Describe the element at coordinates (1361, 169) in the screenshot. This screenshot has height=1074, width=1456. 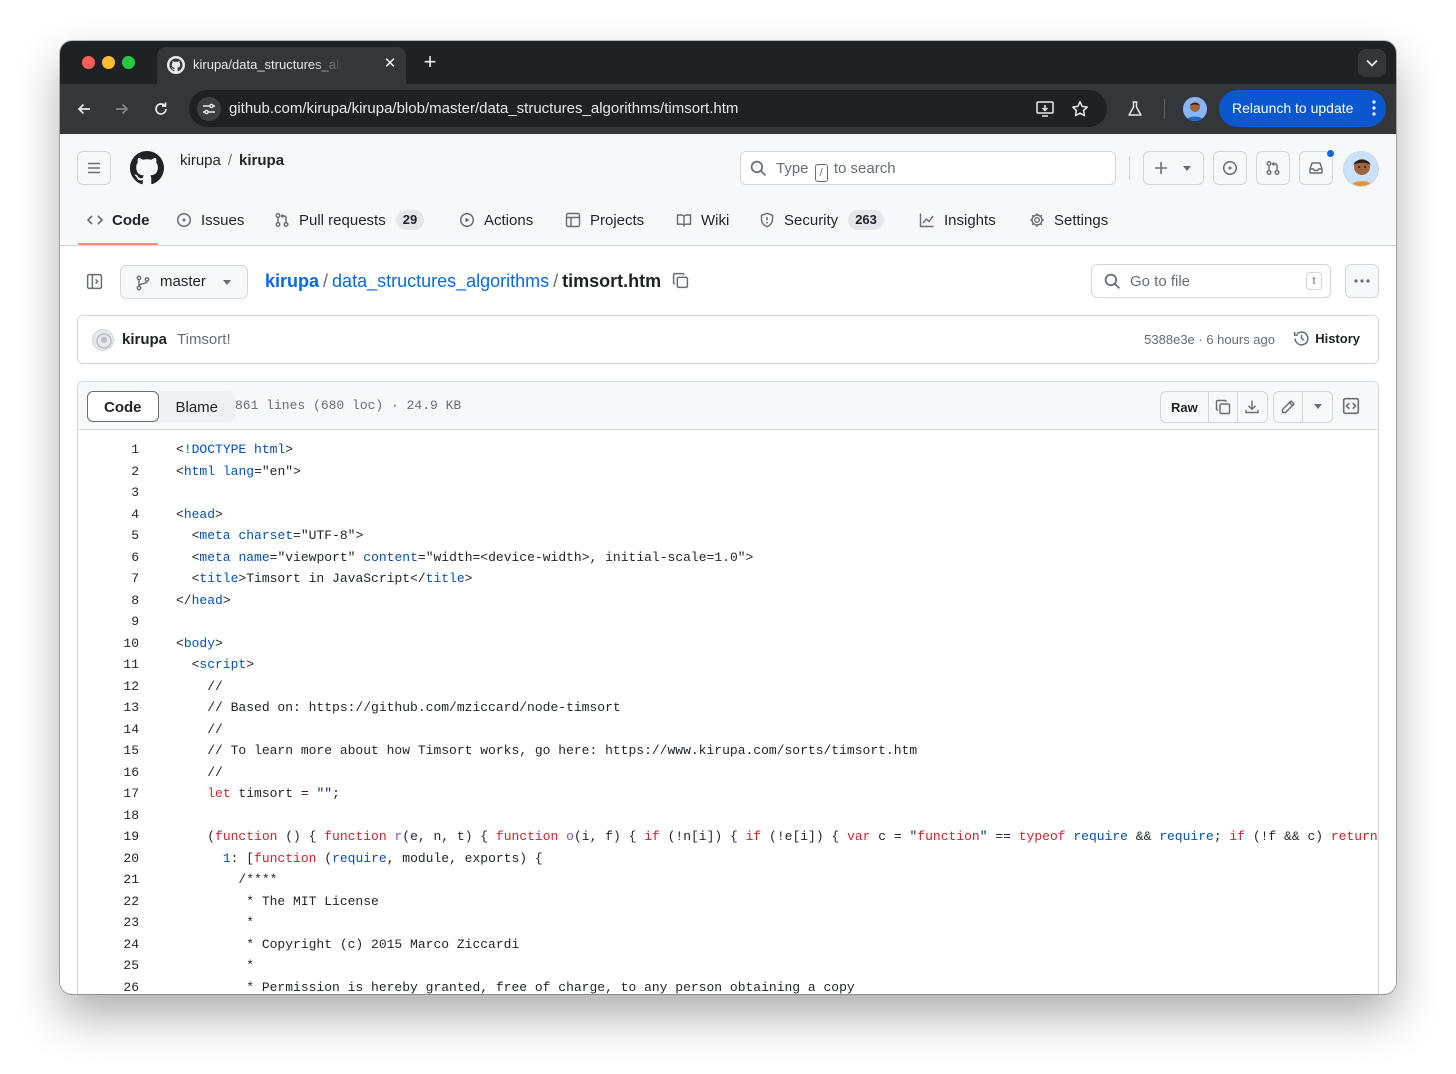
I see `user-avatar` at that location.